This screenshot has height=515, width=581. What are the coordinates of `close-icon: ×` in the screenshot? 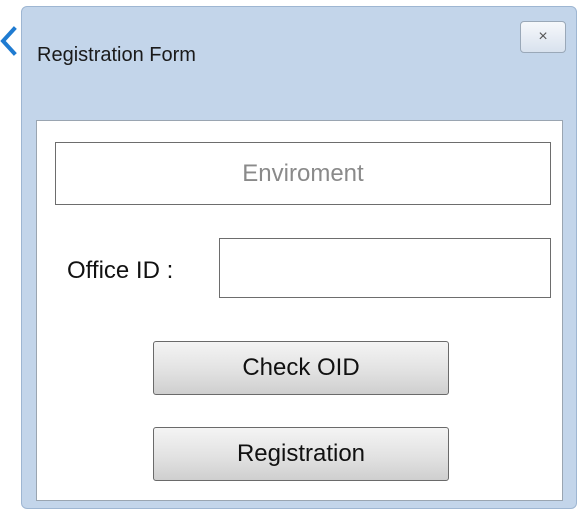 It's located at (543, 36).